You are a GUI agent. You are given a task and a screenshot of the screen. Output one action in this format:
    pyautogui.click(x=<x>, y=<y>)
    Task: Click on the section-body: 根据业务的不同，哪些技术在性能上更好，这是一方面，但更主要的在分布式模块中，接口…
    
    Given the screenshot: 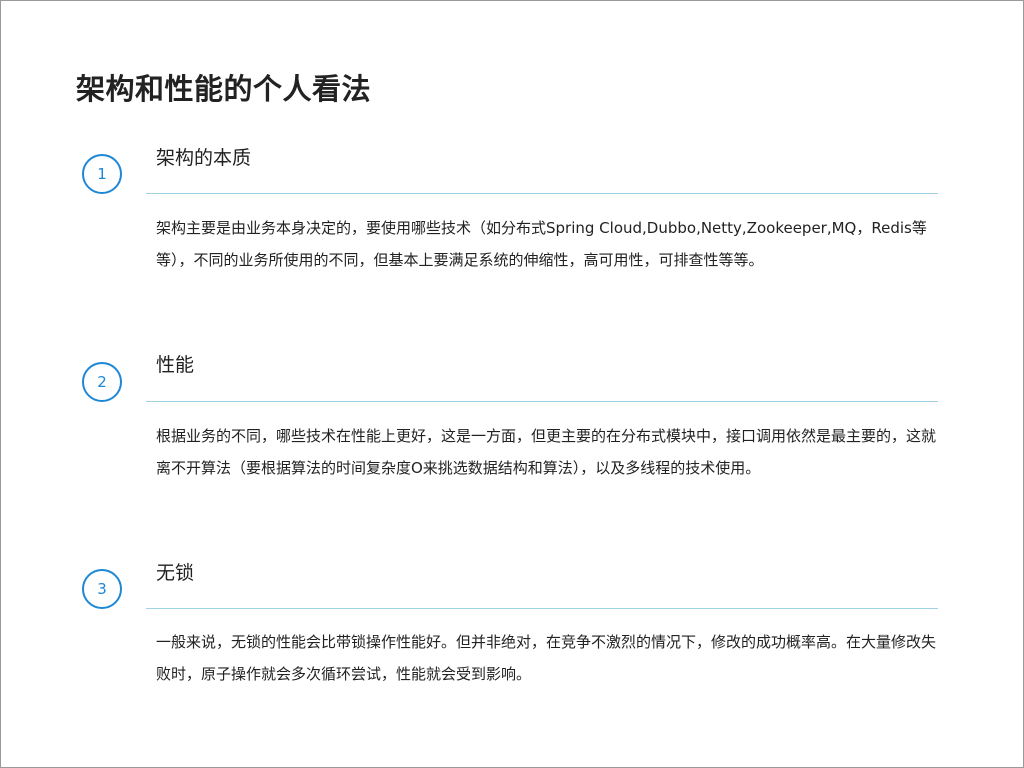 What is the action you would take?
    pyautogui.click(x=546, y=452)
    